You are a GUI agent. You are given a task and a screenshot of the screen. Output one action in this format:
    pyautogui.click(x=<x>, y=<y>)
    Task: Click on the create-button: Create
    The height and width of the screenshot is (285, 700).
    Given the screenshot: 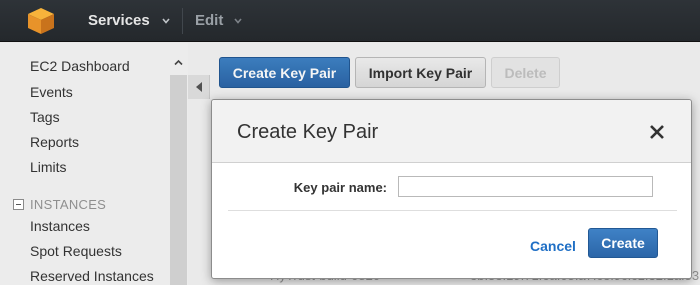 What is the action you would take?
    pyautogui.click(x=623, y=243)
    